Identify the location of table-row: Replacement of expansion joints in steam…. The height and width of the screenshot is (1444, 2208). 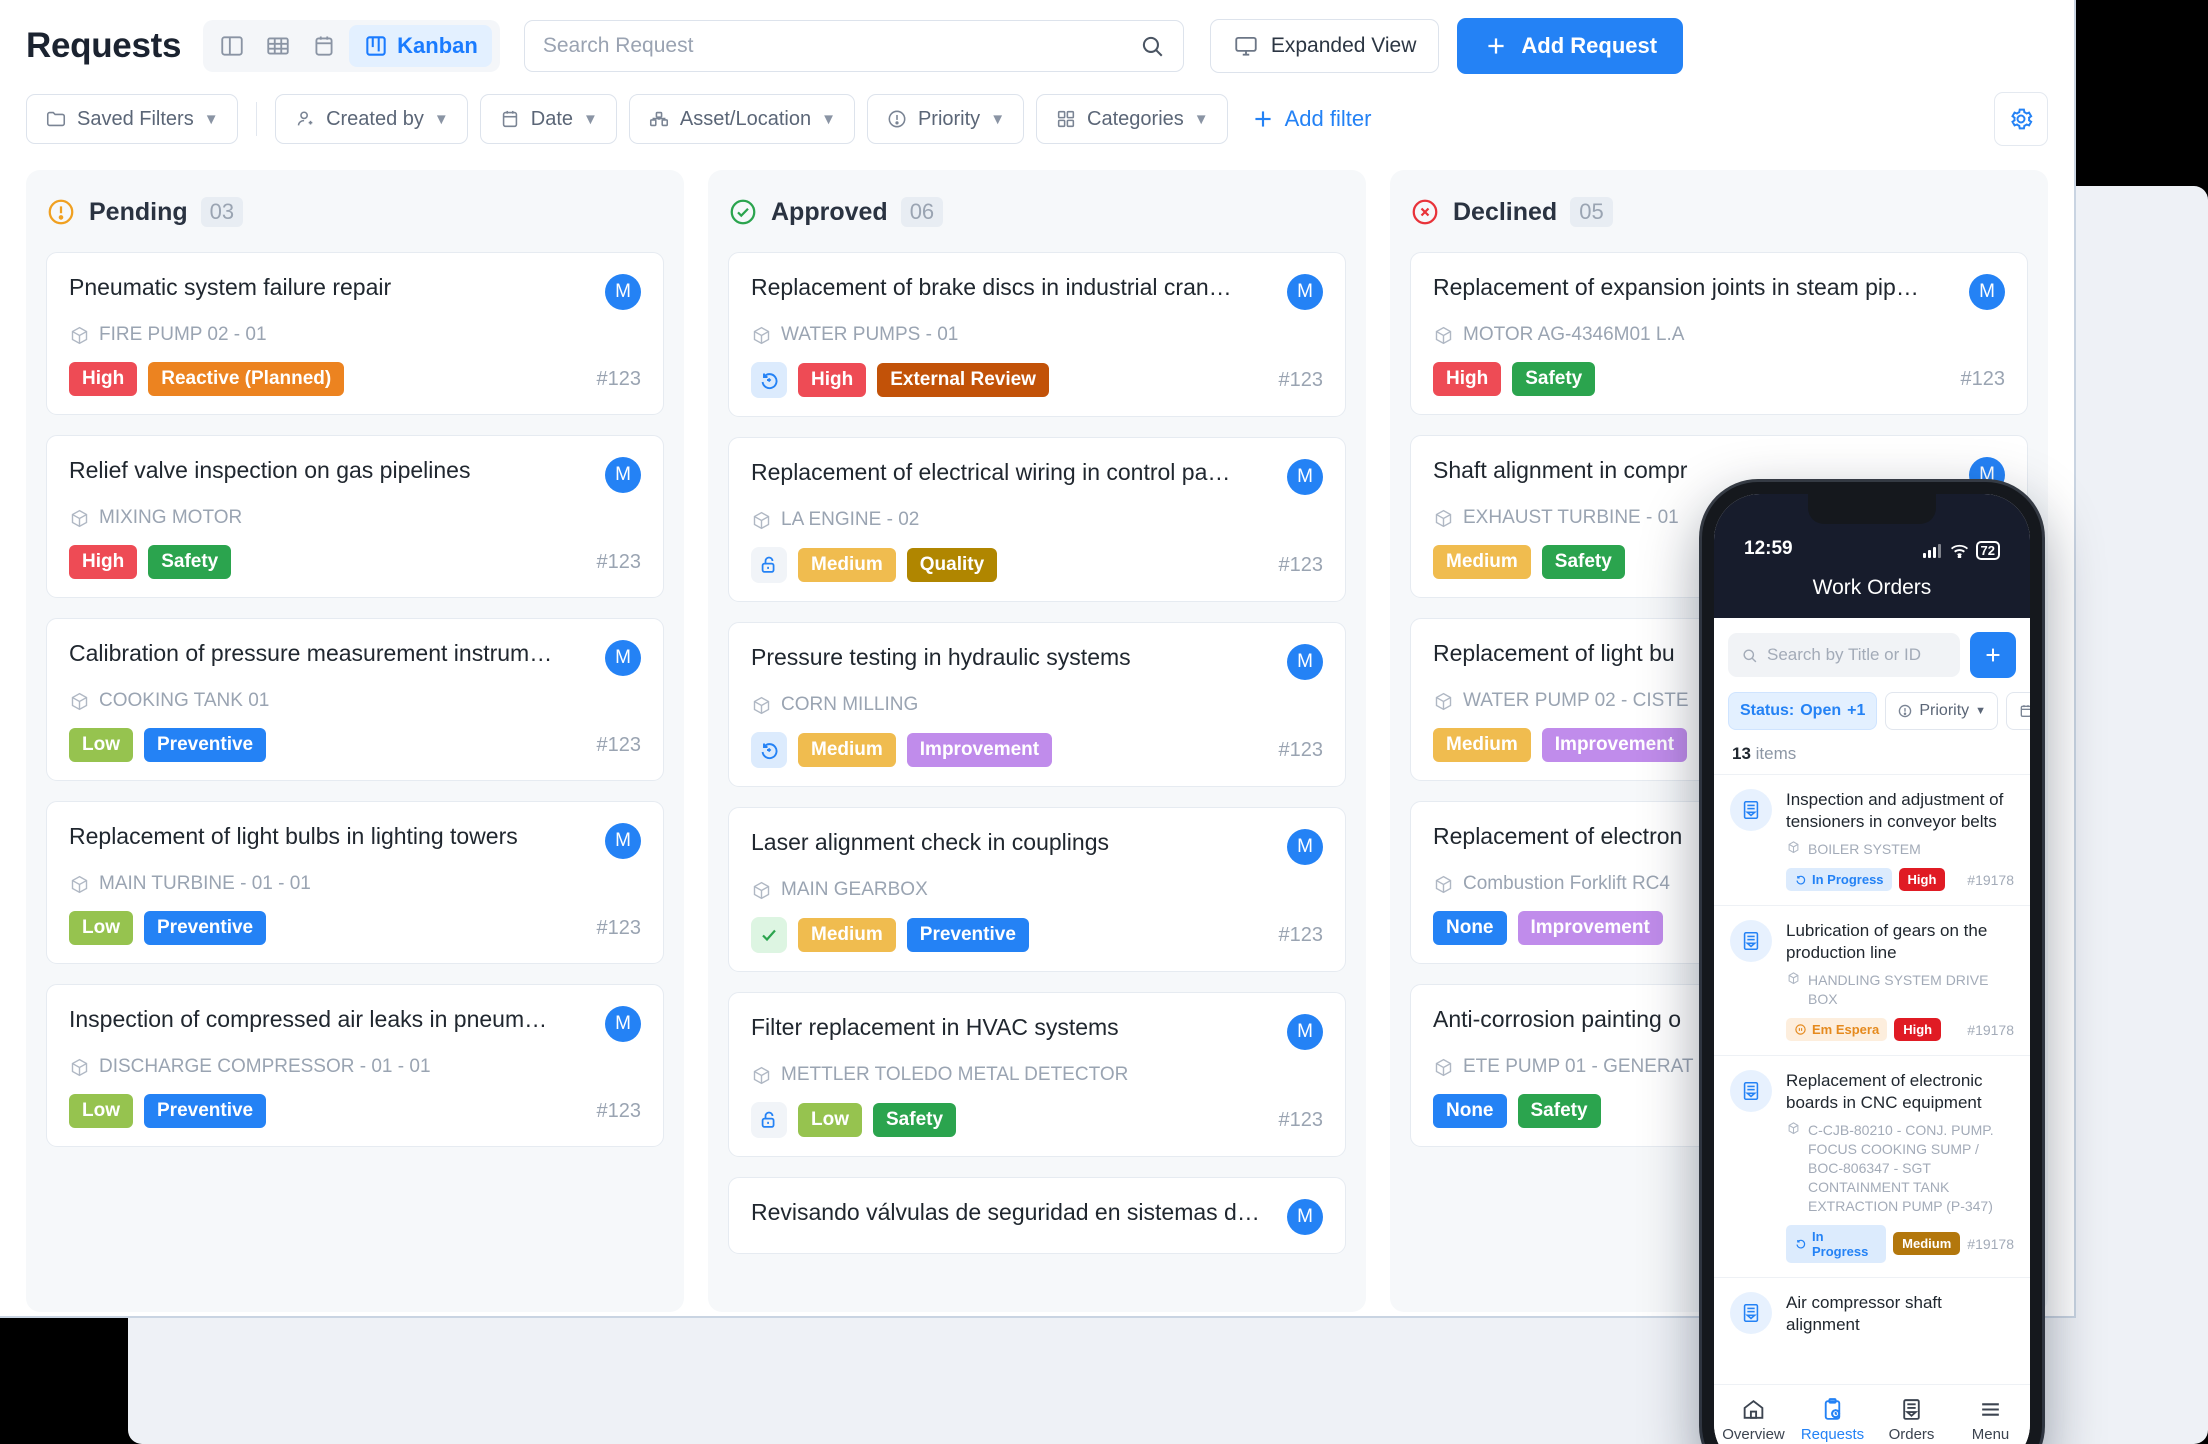
(1719, 333).